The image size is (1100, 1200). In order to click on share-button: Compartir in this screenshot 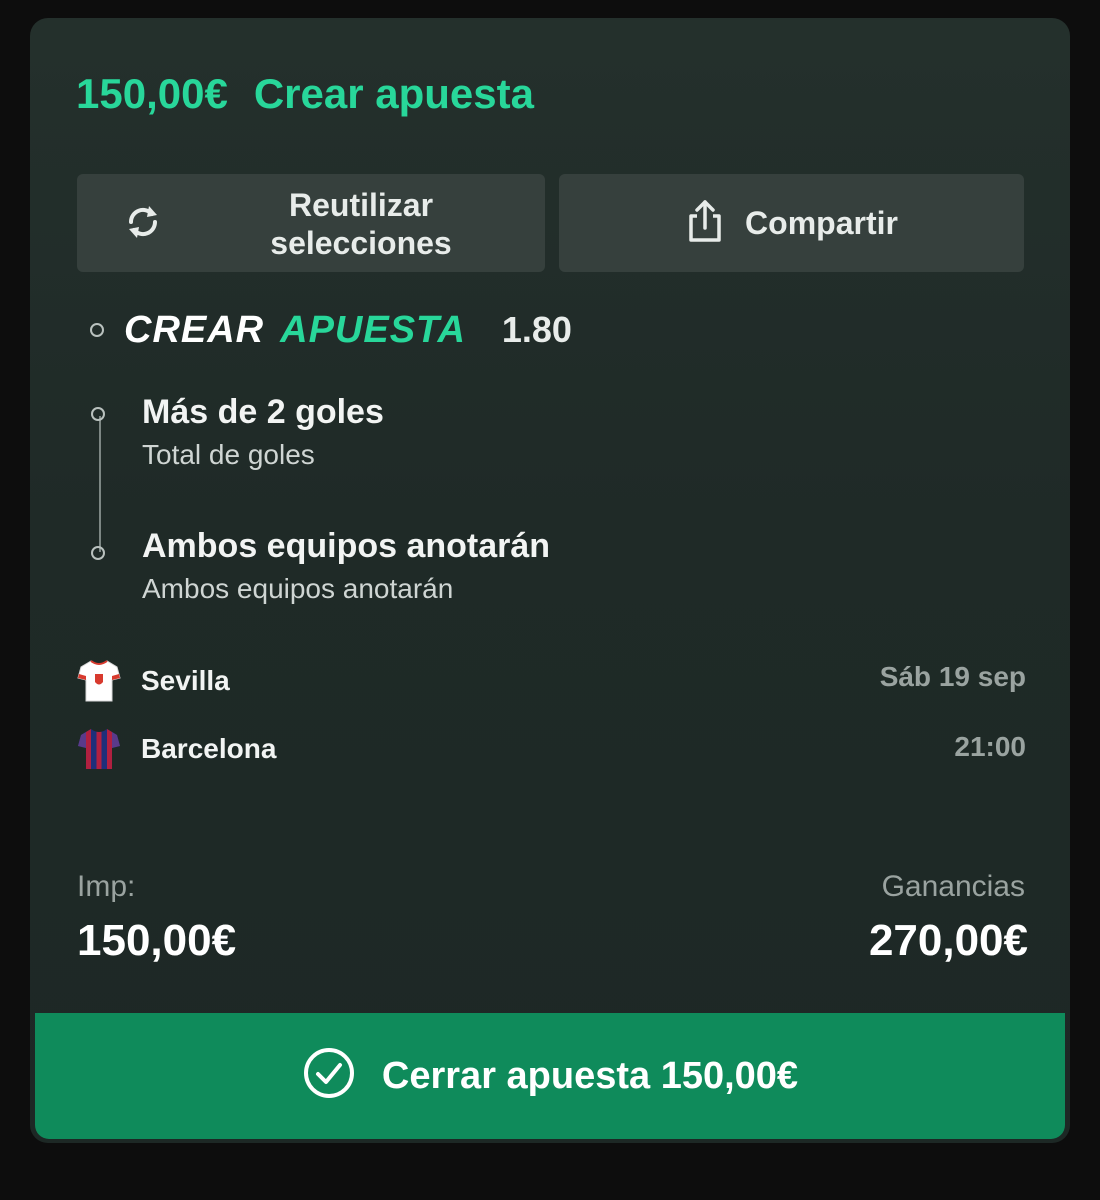, I will do `click(791, 223)`.